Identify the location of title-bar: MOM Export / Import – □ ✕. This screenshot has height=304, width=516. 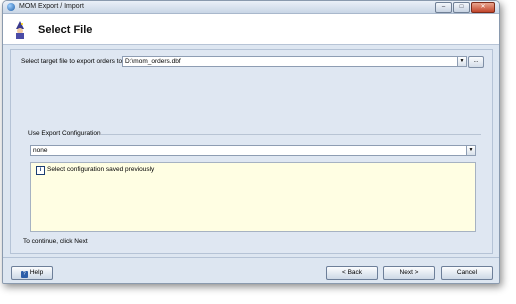
(251, 7).